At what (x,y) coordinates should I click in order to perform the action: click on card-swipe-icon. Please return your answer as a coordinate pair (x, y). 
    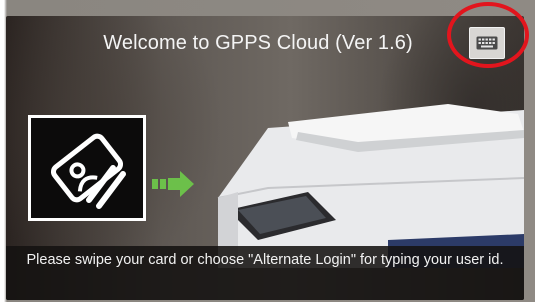
    Looking at the image, I should click on (88, 171).